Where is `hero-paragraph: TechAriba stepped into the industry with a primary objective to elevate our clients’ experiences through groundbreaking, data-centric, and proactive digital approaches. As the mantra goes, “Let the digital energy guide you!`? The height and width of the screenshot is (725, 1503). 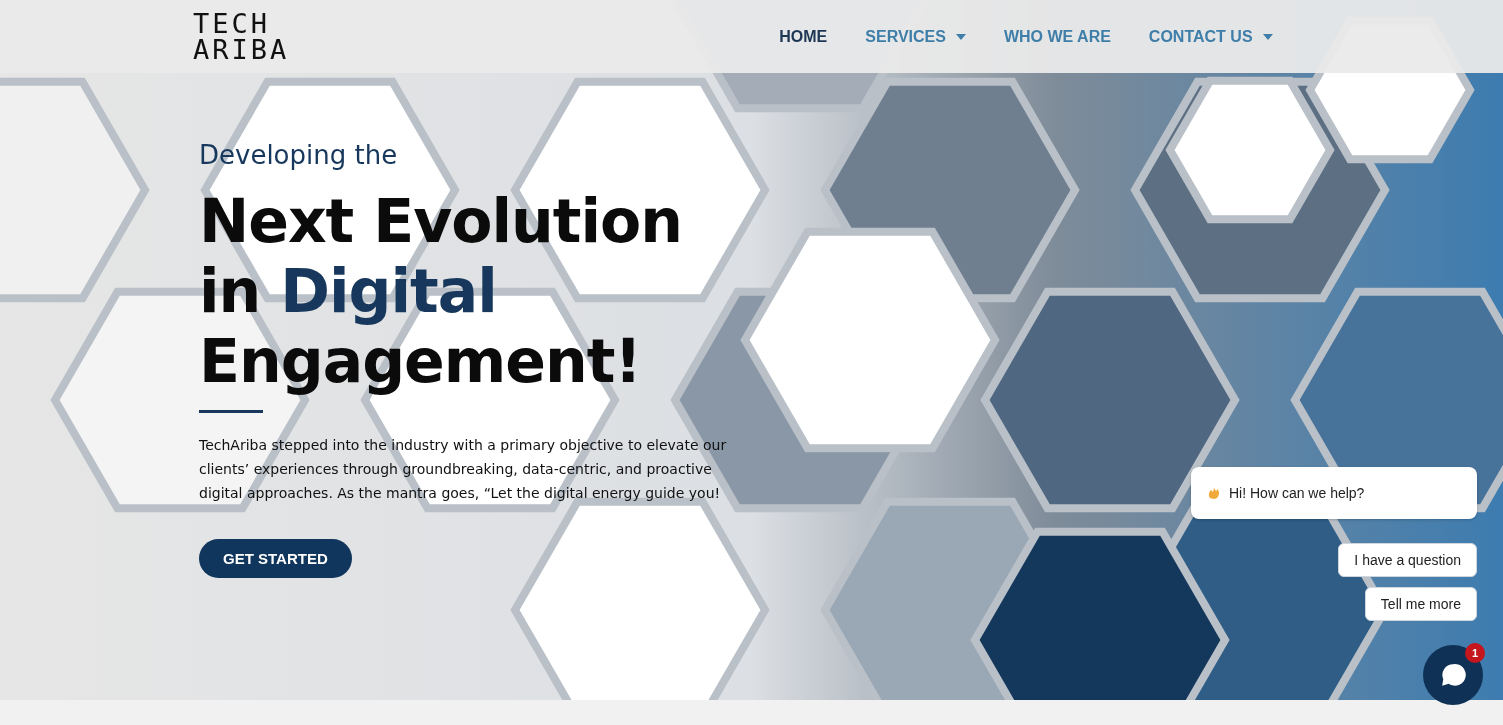 hero-paragraph: TechAriba stepped into the industry with a primary objective to elevate our clients’ experiences through groundbreaking, data-centric, and proactive digital approaches. As the mantra goes, “Let the digital energy guide you! is located at coordinates (463, 469).